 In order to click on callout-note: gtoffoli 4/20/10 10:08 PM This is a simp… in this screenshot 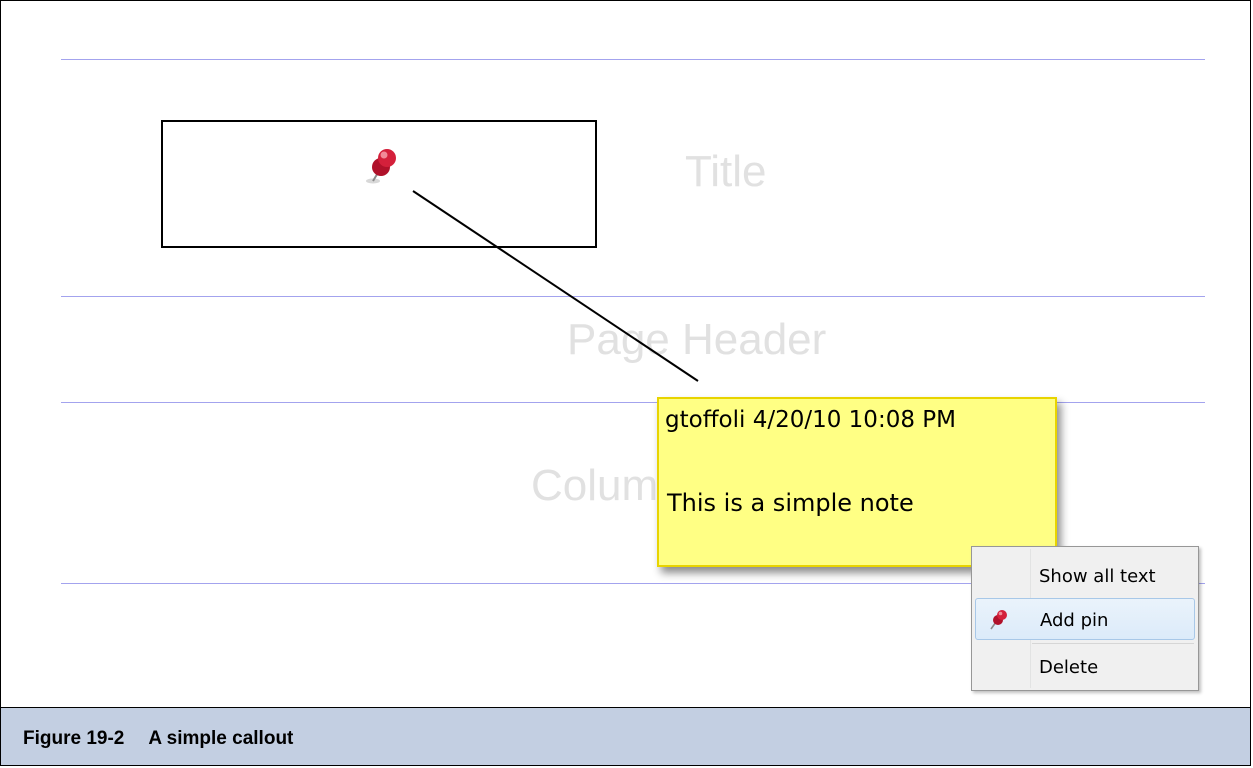, I will do `click(857, 482)`.